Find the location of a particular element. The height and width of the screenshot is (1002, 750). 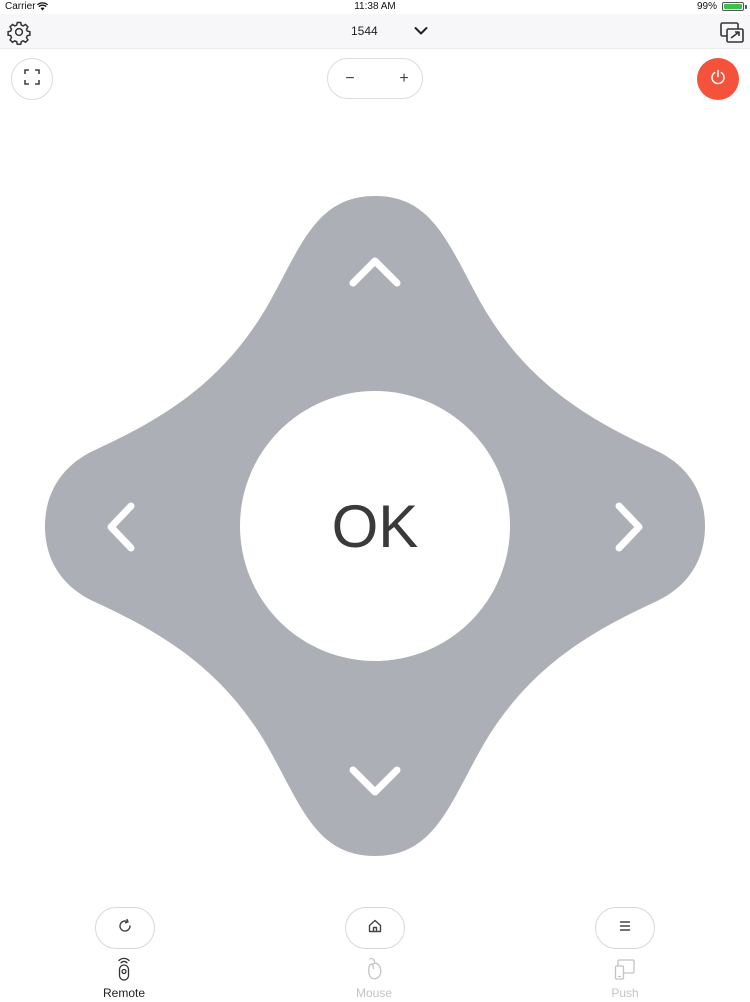

status-bar: Carrier 11:38 AM 99% is located at coordinates (375, 7).